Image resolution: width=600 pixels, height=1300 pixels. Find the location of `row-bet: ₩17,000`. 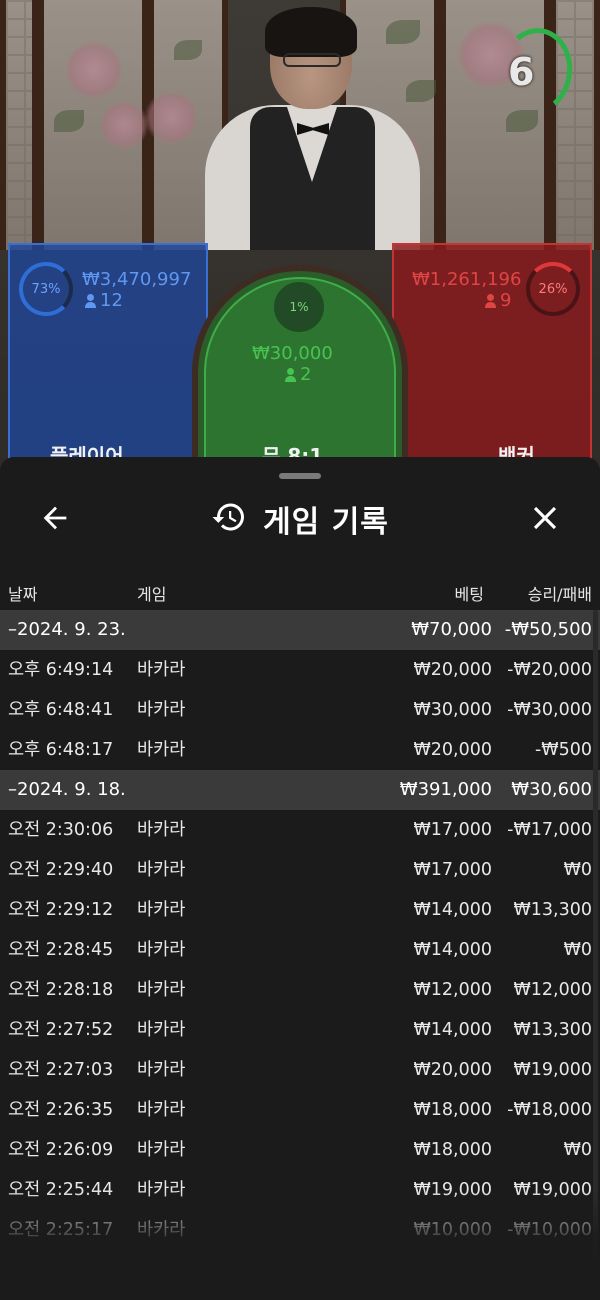

row-bet: ₩17,000 is located at coordinates (452, 830).